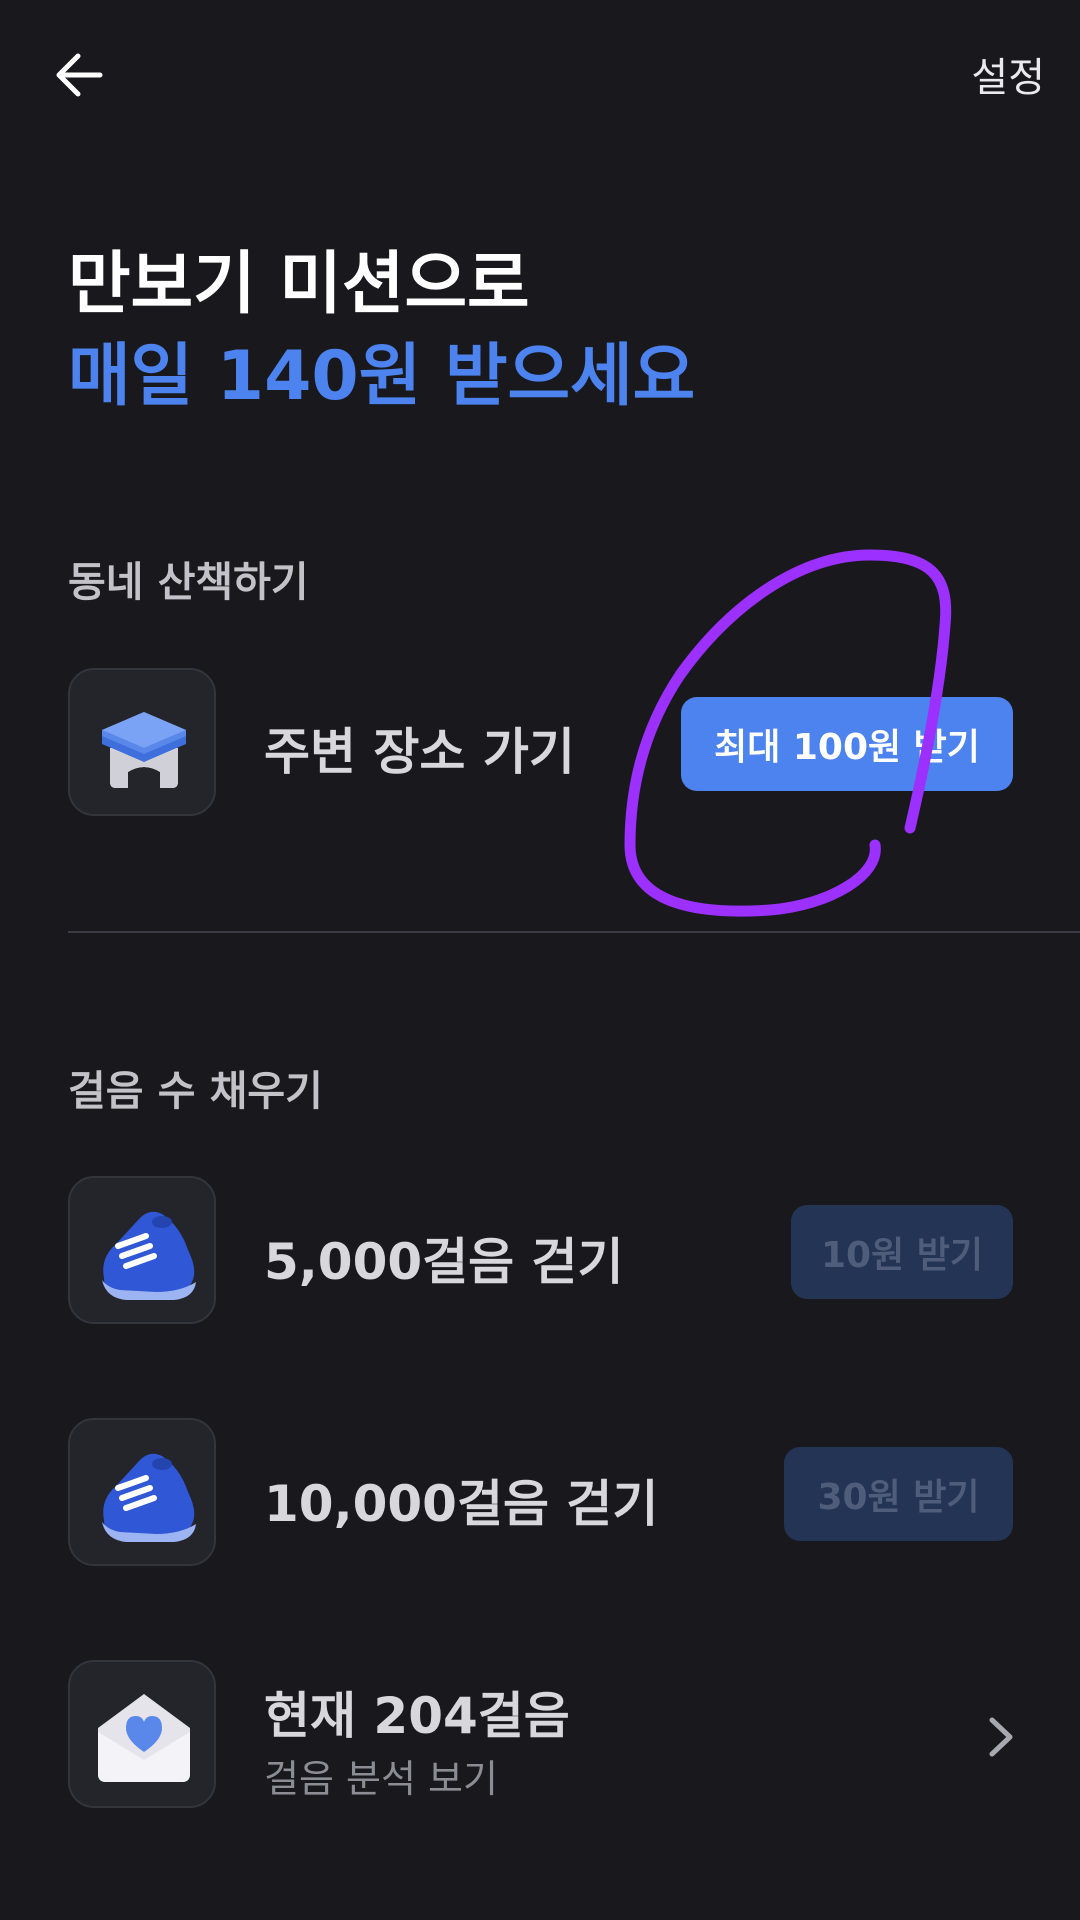 The height and width of the screenshot is (1920, 1080). I want to click on steps-10000-label: 10,000걸음 걷기, so click(461, 1504).